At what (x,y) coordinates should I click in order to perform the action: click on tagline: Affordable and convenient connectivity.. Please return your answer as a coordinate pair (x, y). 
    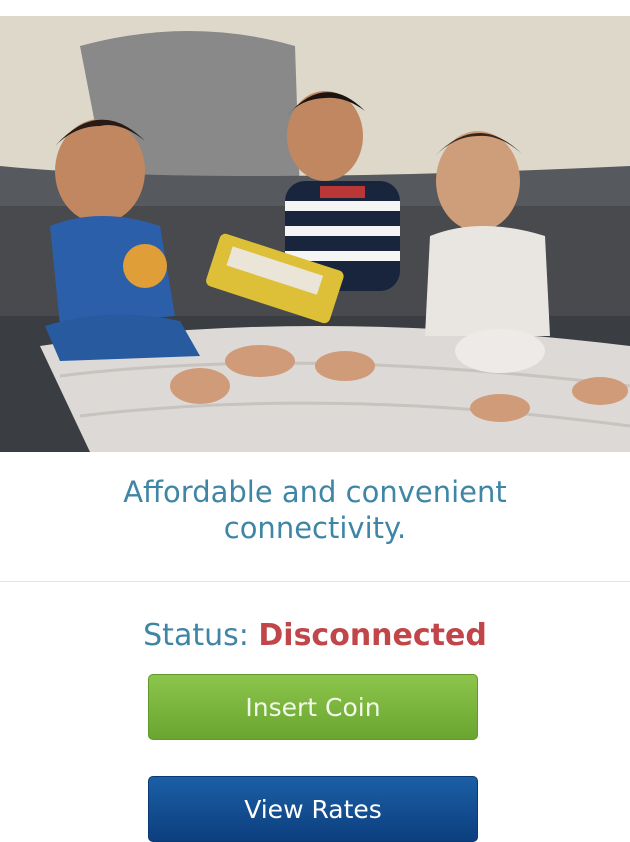
    Looking at the image, I should click on (315, 510).